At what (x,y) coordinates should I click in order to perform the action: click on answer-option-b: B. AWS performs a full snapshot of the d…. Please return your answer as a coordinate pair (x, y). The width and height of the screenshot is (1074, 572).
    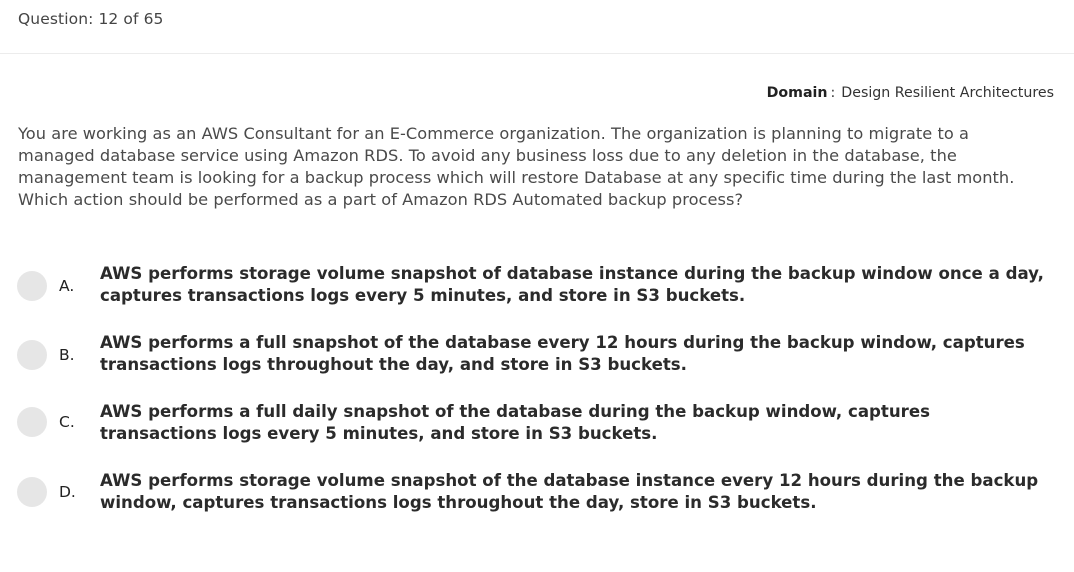
    Looking at the image, I should click on (537, 361).